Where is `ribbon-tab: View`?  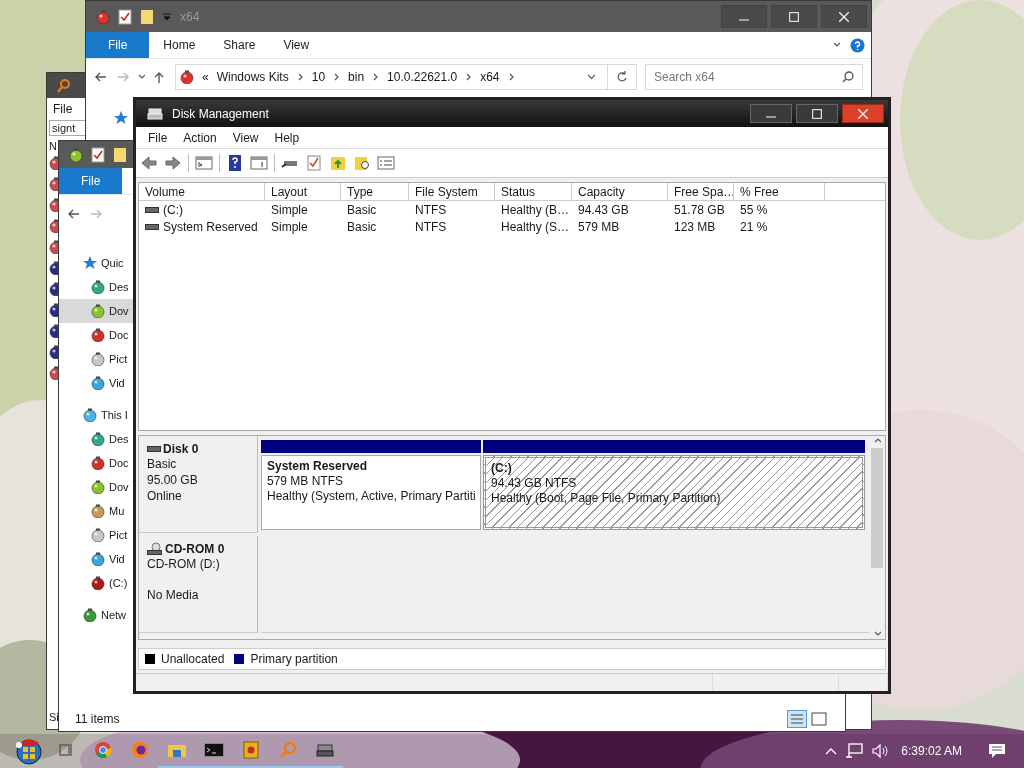 ribbon-tab: View is located at coordinates (296, 45).